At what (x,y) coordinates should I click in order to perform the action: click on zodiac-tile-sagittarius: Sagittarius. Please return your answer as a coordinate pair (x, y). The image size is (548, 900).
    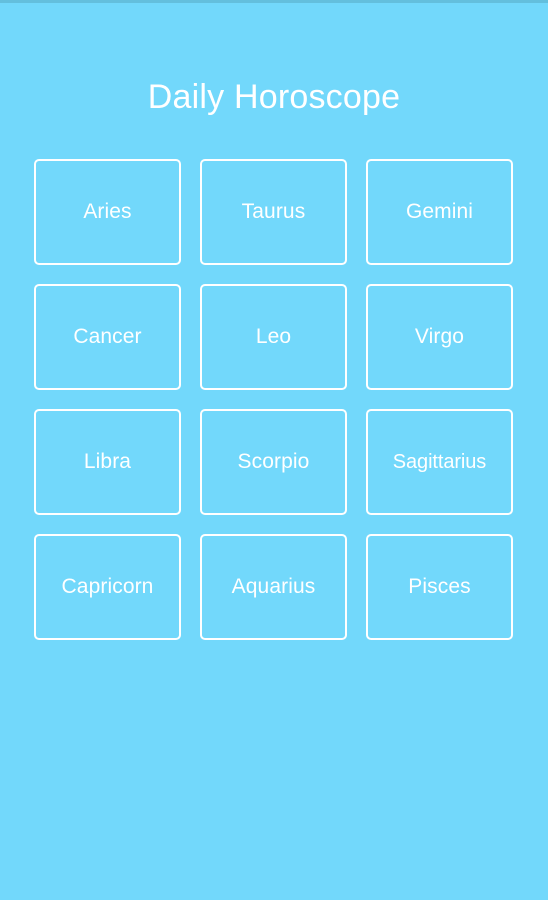
    Looking at the image, I should click on (439, 462).